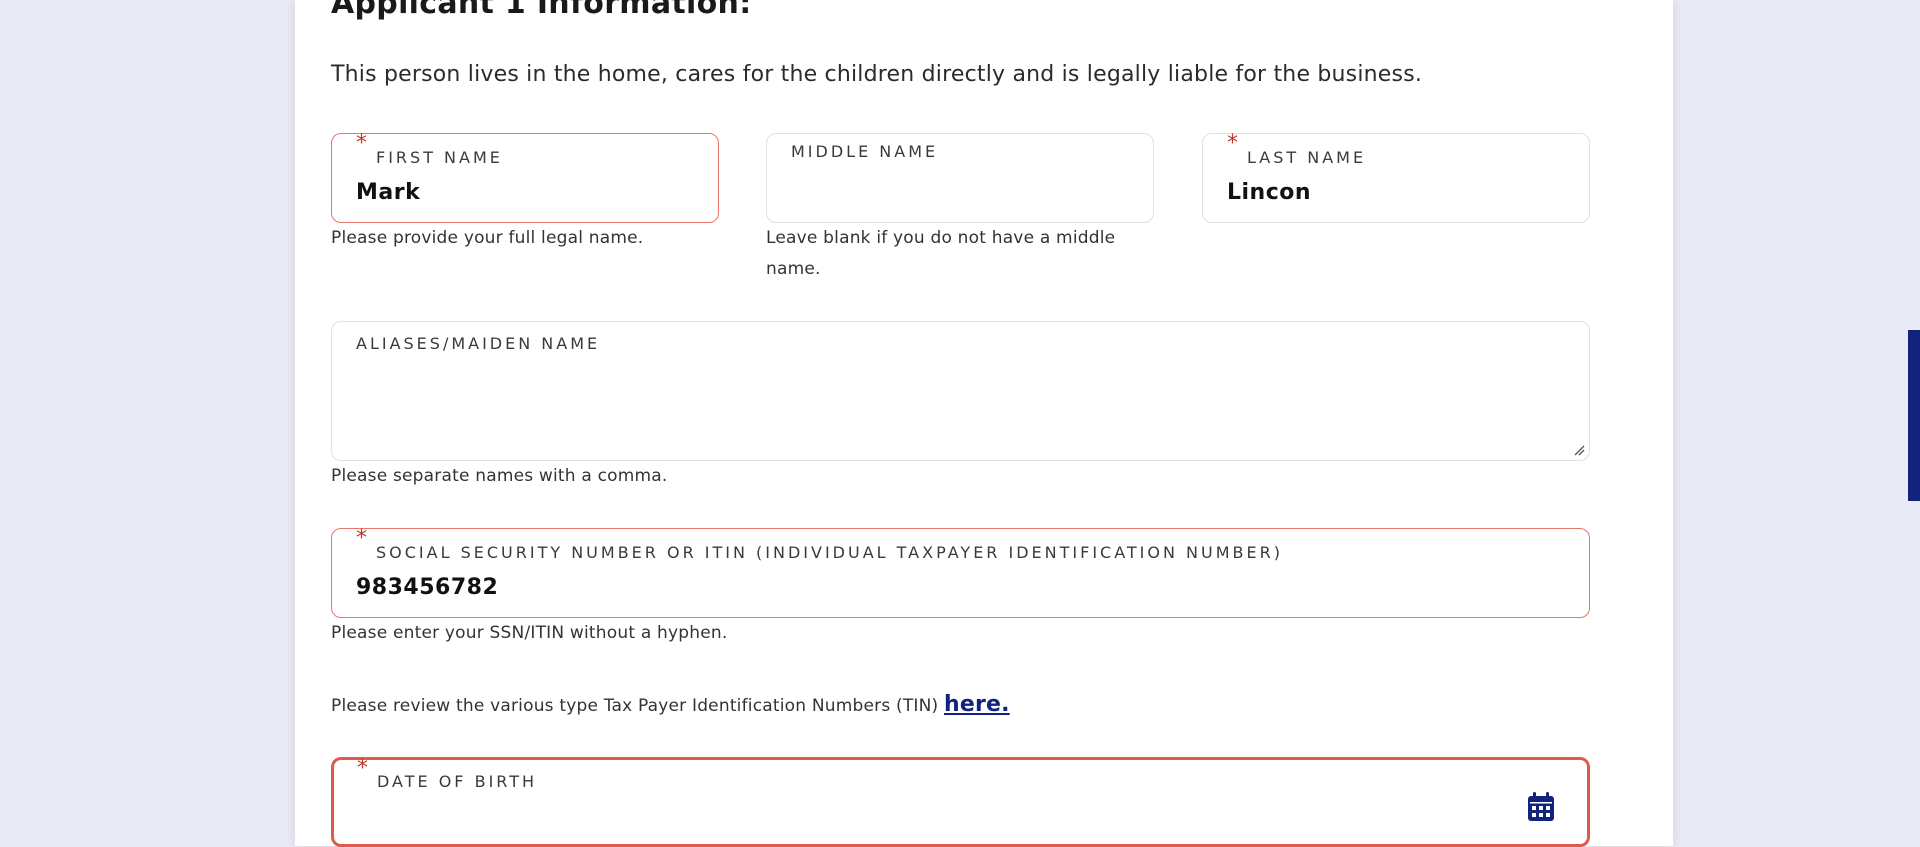 The height and width of the screenshot is (847, 1920). I want to click on last-name-label: LAST NAME, so click(1307, 157).